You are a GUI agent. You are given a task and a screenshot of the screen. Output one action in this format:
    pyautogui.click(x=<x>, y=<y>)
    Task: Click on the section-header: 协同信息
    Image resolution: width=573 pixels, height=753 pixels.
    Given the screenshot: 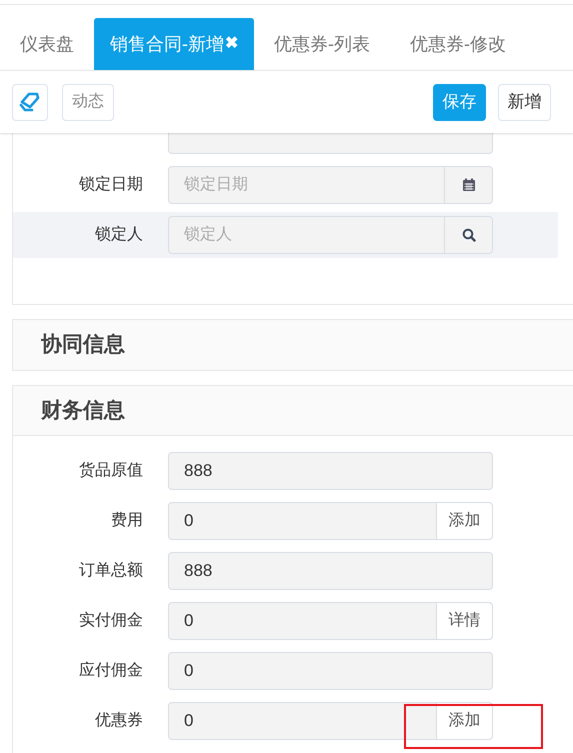 What is the action you would take?
    pyautogui.click(x=293, y=345)
    